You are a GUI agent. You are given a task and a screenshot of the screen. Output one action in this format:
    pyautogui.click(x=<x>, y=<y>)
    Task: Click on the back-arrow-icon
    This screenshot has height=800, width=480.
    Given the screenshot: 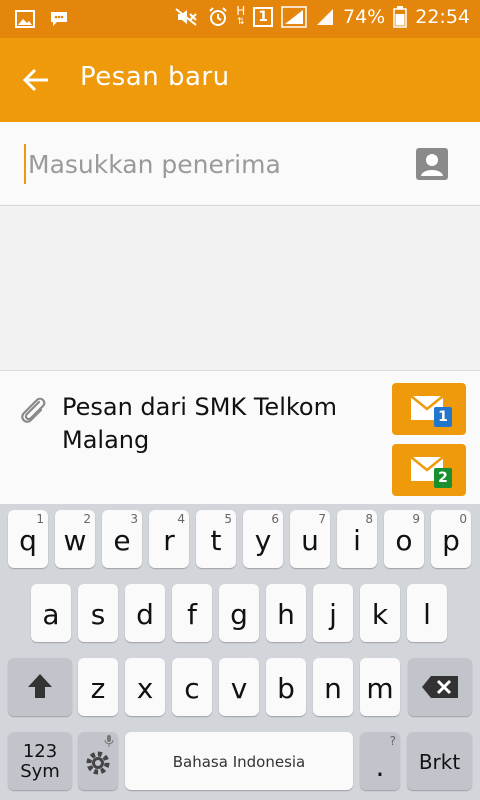 What is the action you would take?
    pyautogui.click(x=35, y=80)
    